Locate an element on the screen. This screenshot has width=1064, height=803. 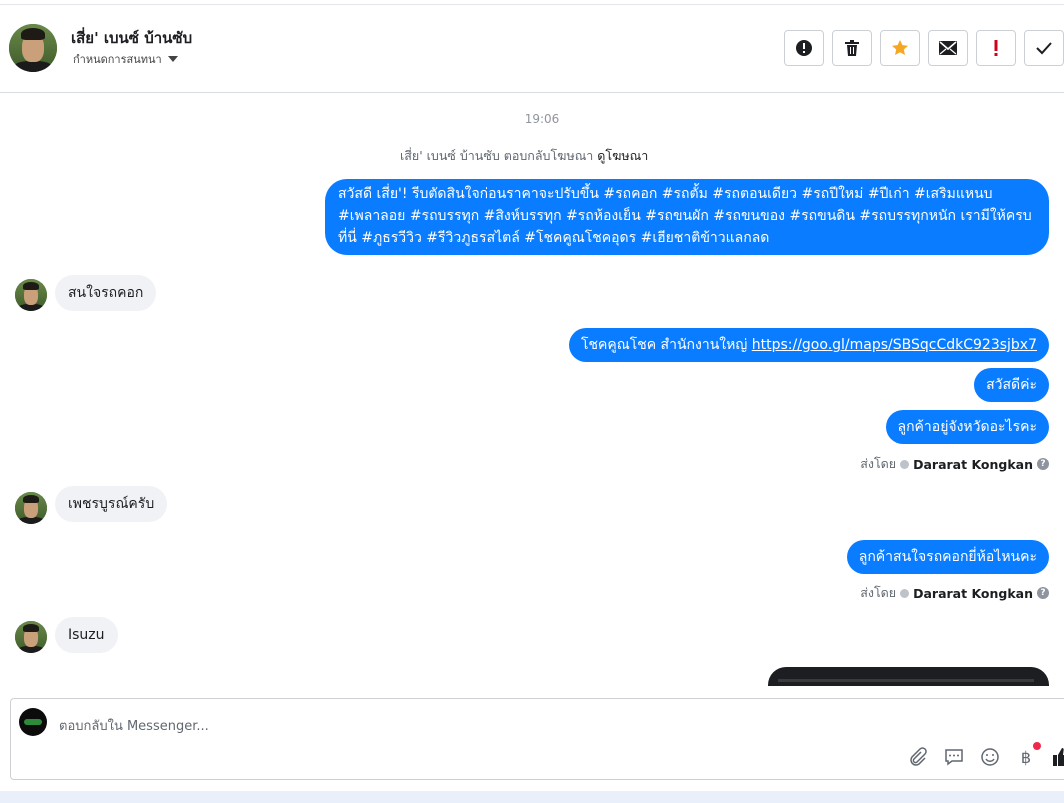
delete-button is located at coordinates (852, 48).